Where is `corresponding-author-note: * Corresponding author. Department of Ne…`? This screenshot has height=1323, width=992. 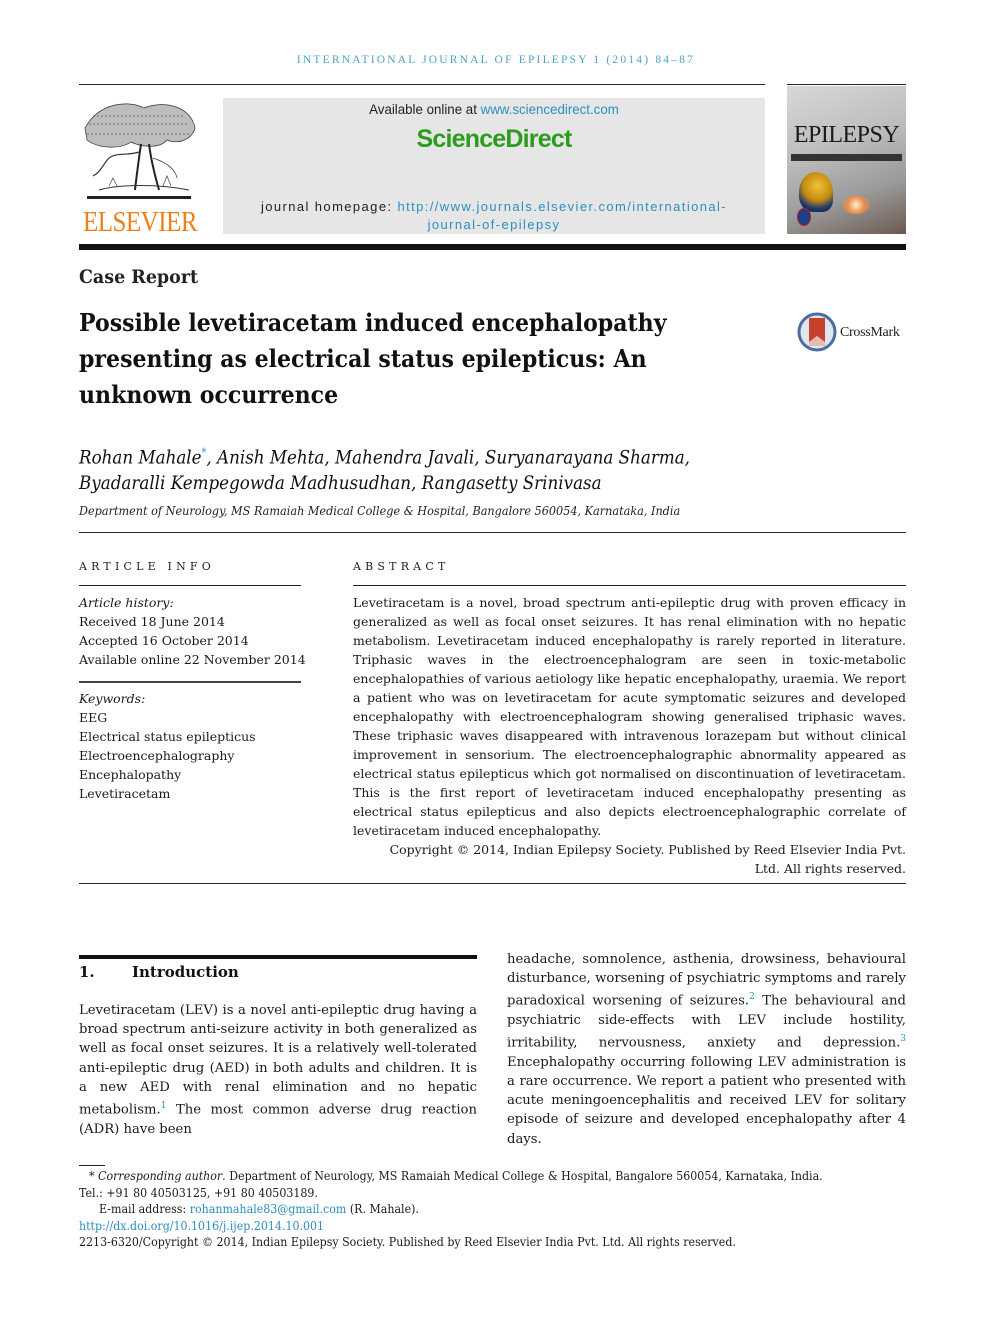 corresponding-author-note: * Corresponding author. Department of Ne… is located at coordinates (492, 1176).